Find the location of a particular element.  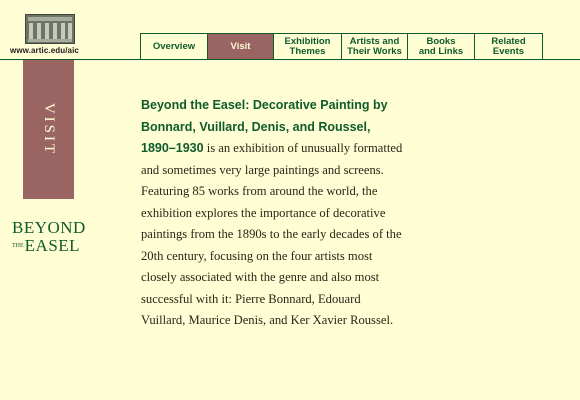

nav-visit: Visit is located at coordinates (241, 46).